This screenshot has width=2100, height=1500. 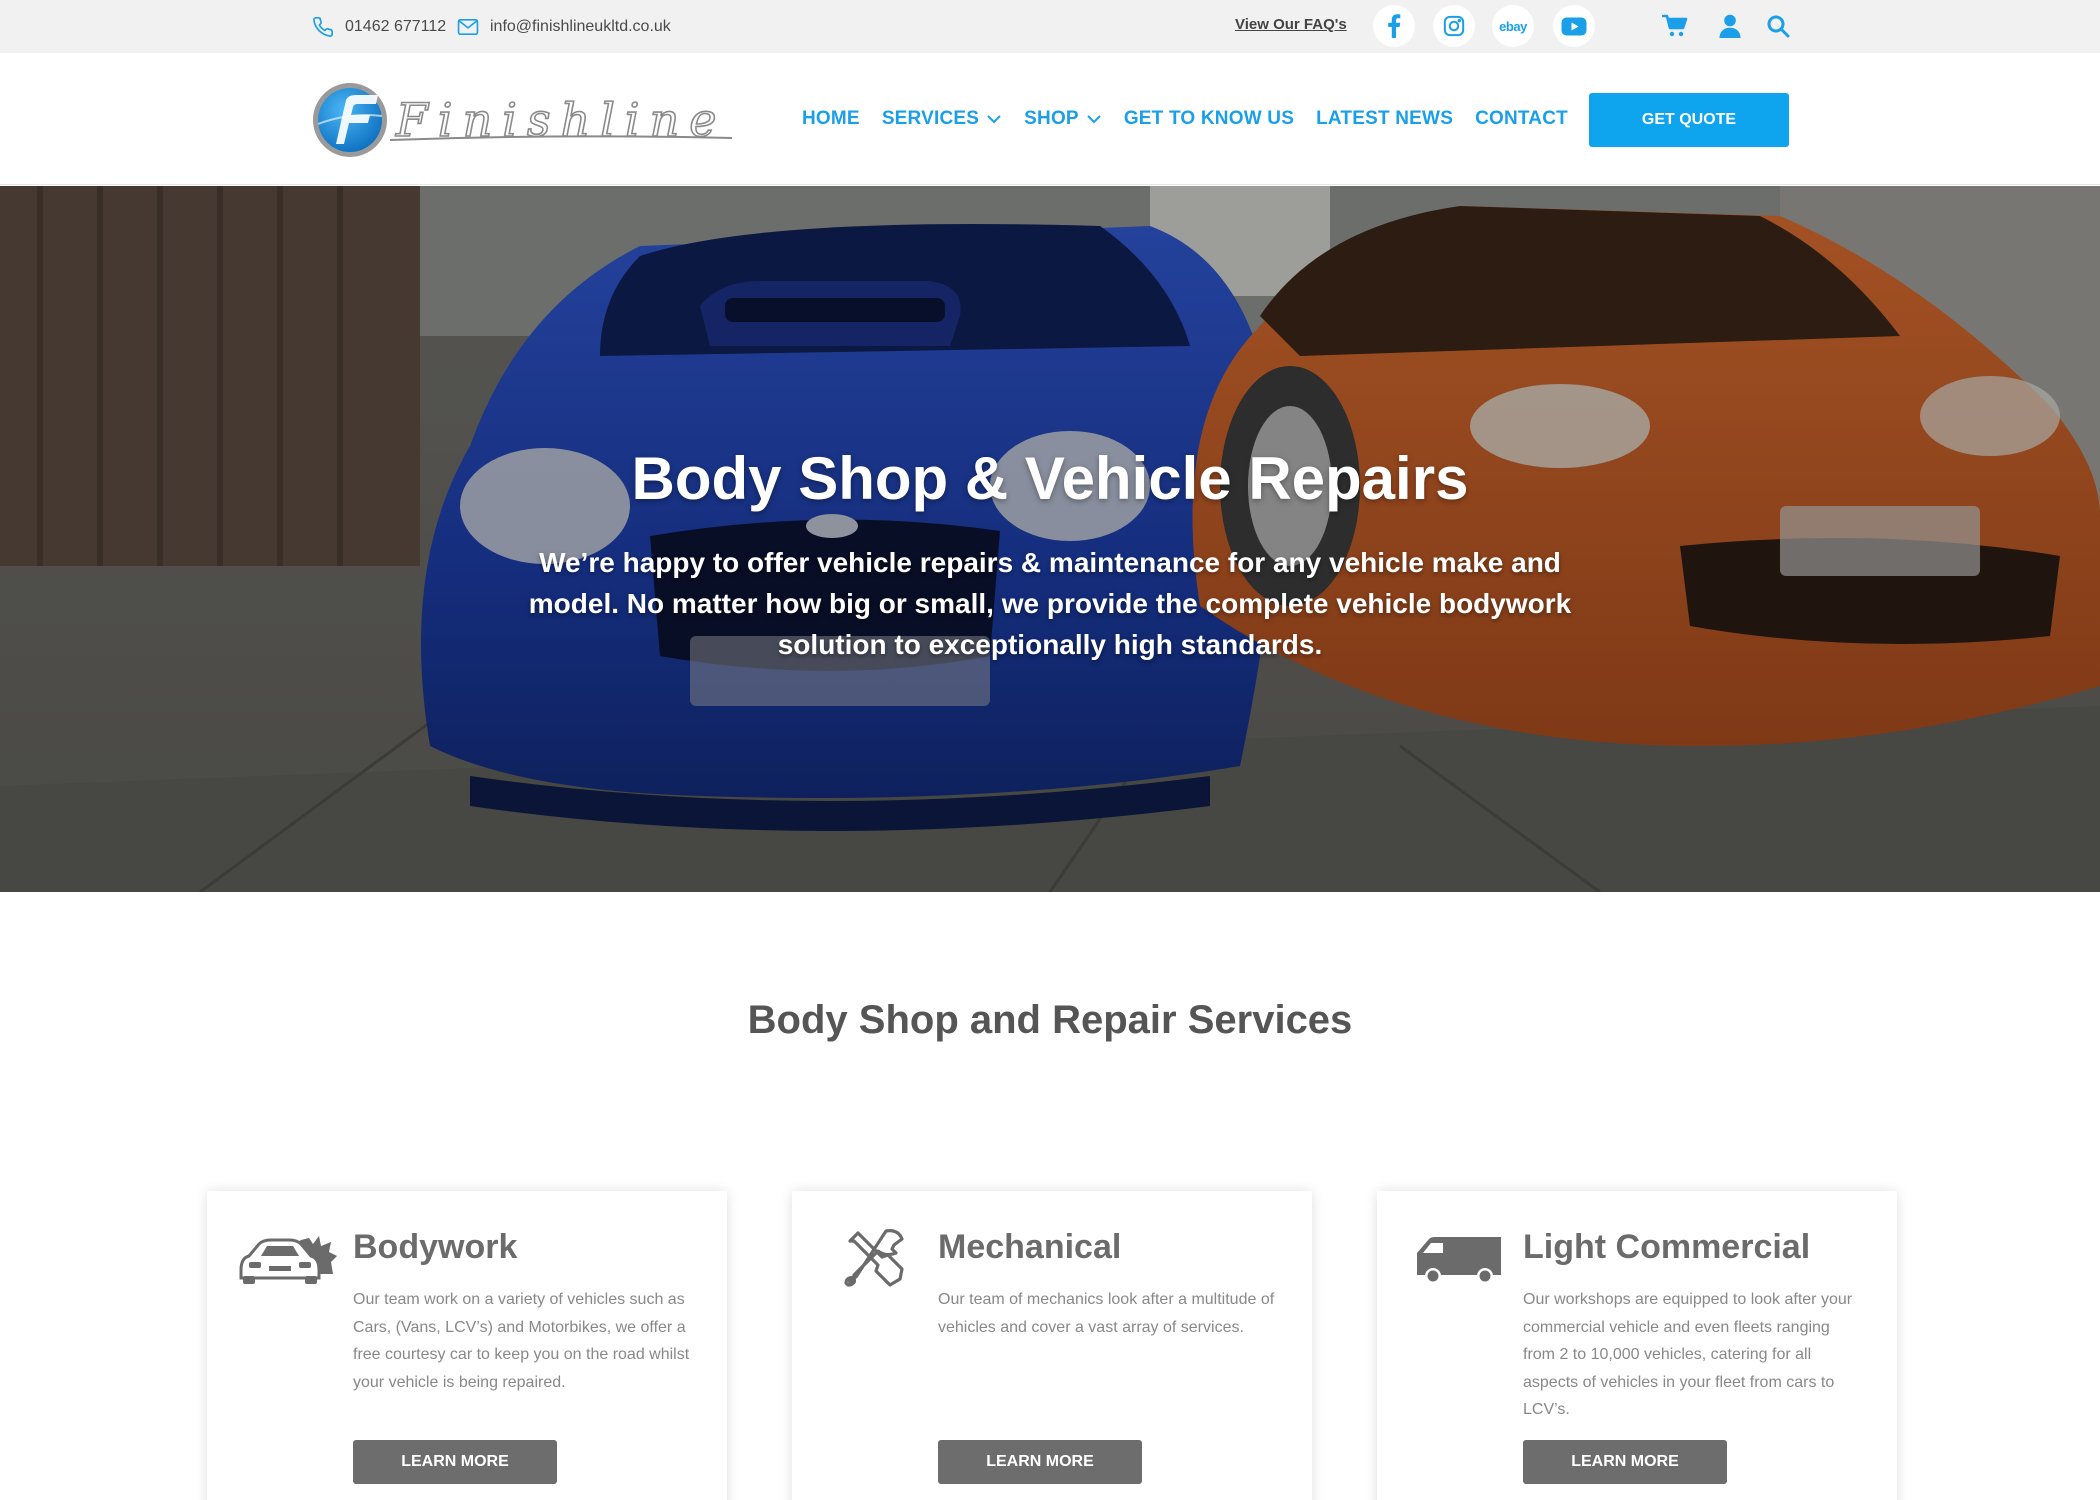 I want to click on van-icon, so click(x=1459, y=1259).